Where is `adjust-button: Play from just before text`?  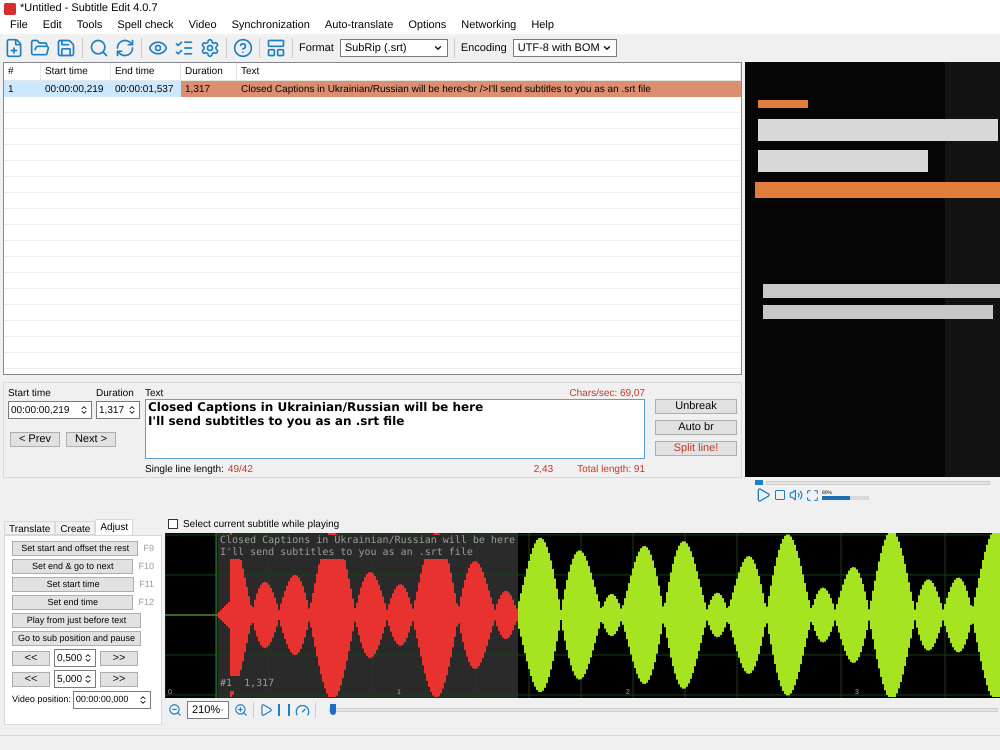 adjust-button: Play from just before text is located at coordinates (76, 620).